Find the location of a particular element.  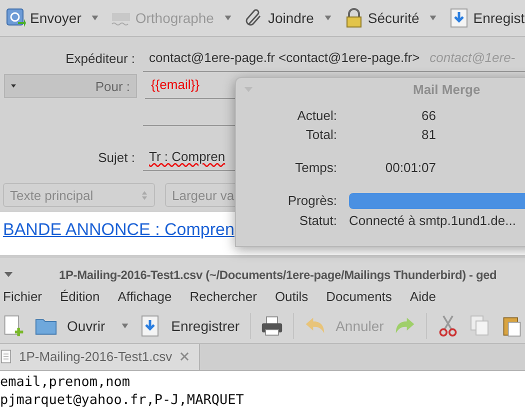

document-icon is located at coordinates (6, 356).